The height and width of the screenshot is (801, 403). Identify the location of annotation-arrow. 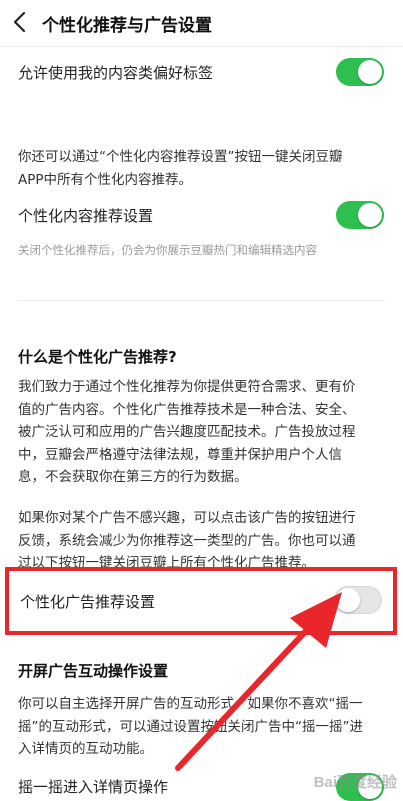
(258, 681).